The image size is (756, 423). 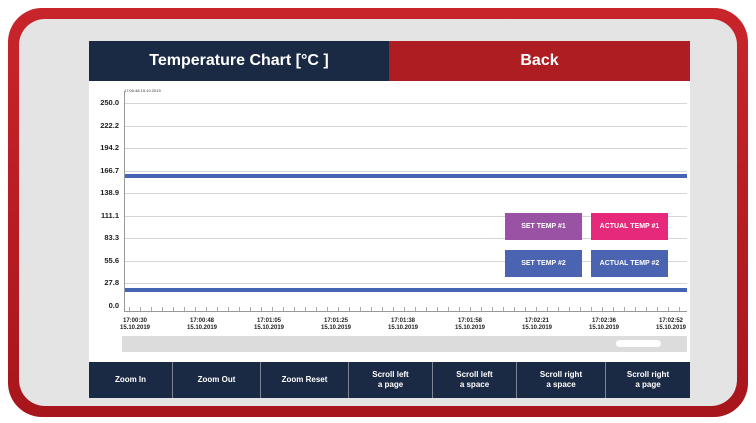 What do you see at coordinates (135, 321) in the screenshot?
I see `x-tick-time: 17:00:30` at bounding box center [135, 321].